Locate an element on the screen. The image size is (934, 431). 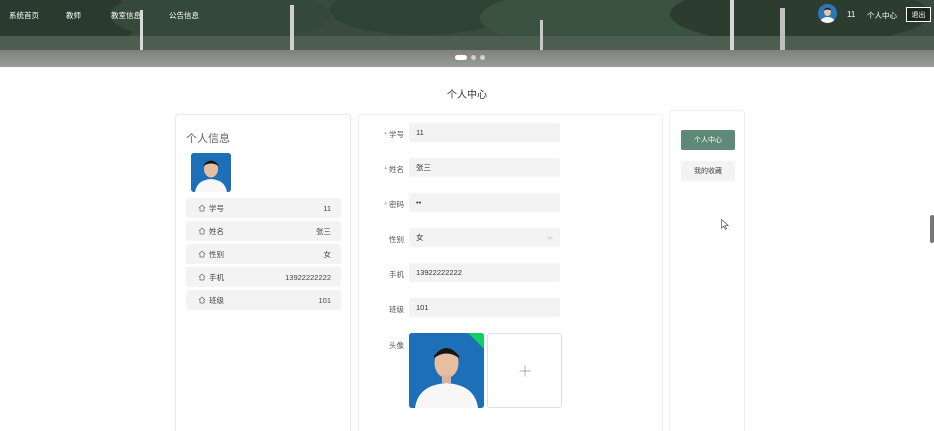
avatar-preview is located at coordinates (446, 370).